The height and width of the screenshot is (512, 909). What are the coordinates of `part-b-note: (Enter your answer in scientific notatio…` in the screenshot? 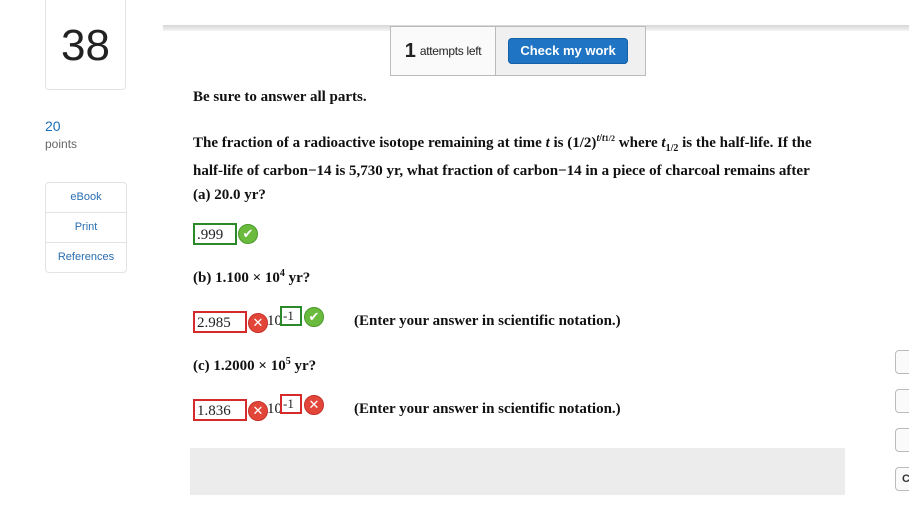 It's located at (487, 321).